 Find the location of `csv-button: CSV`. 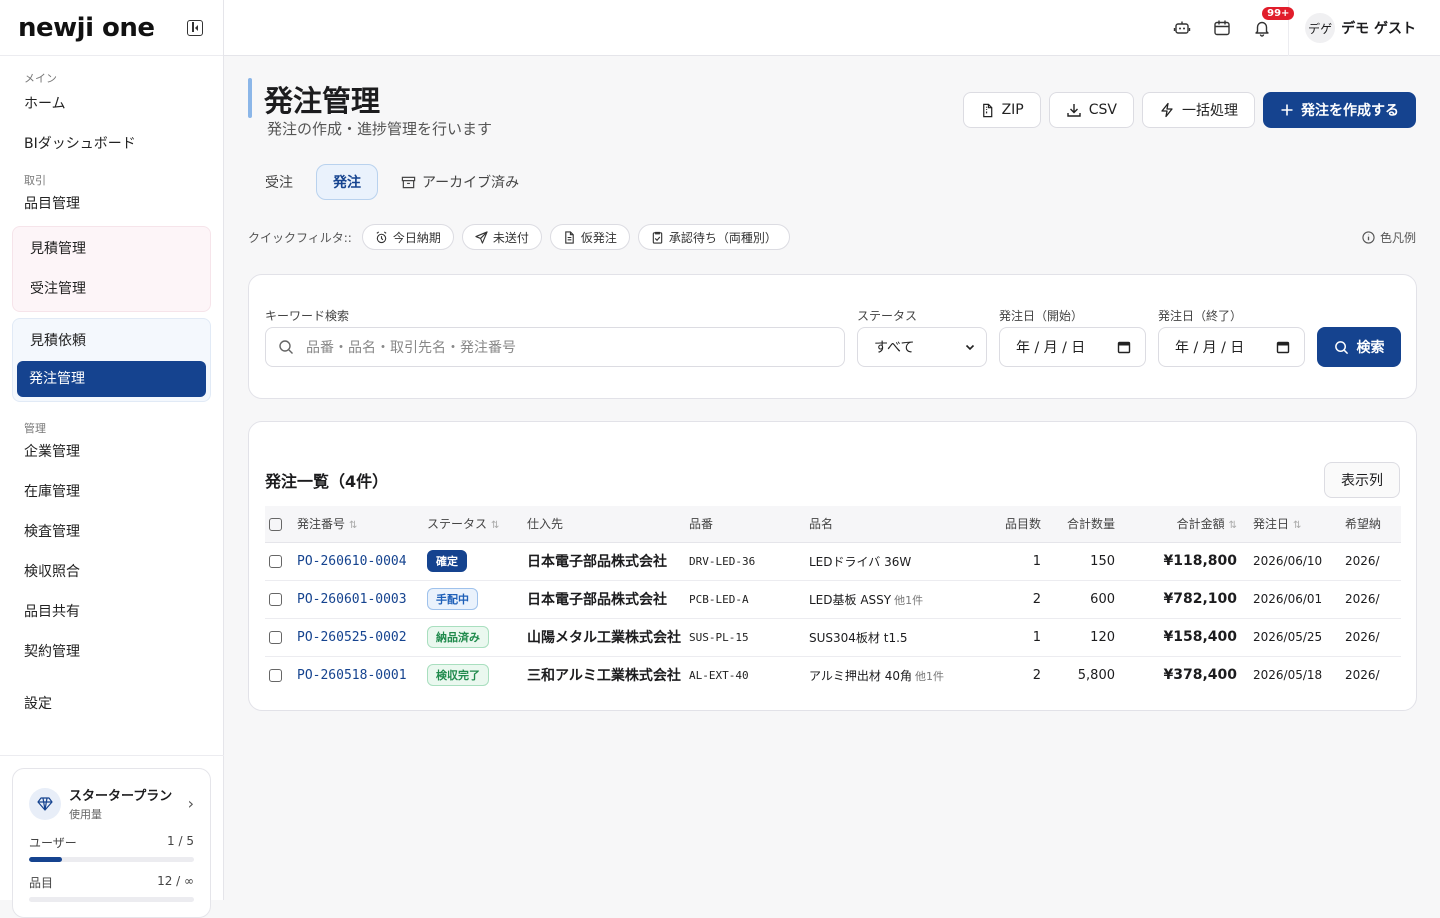

csv-button: CSV is located at coordinates (1091, 110).